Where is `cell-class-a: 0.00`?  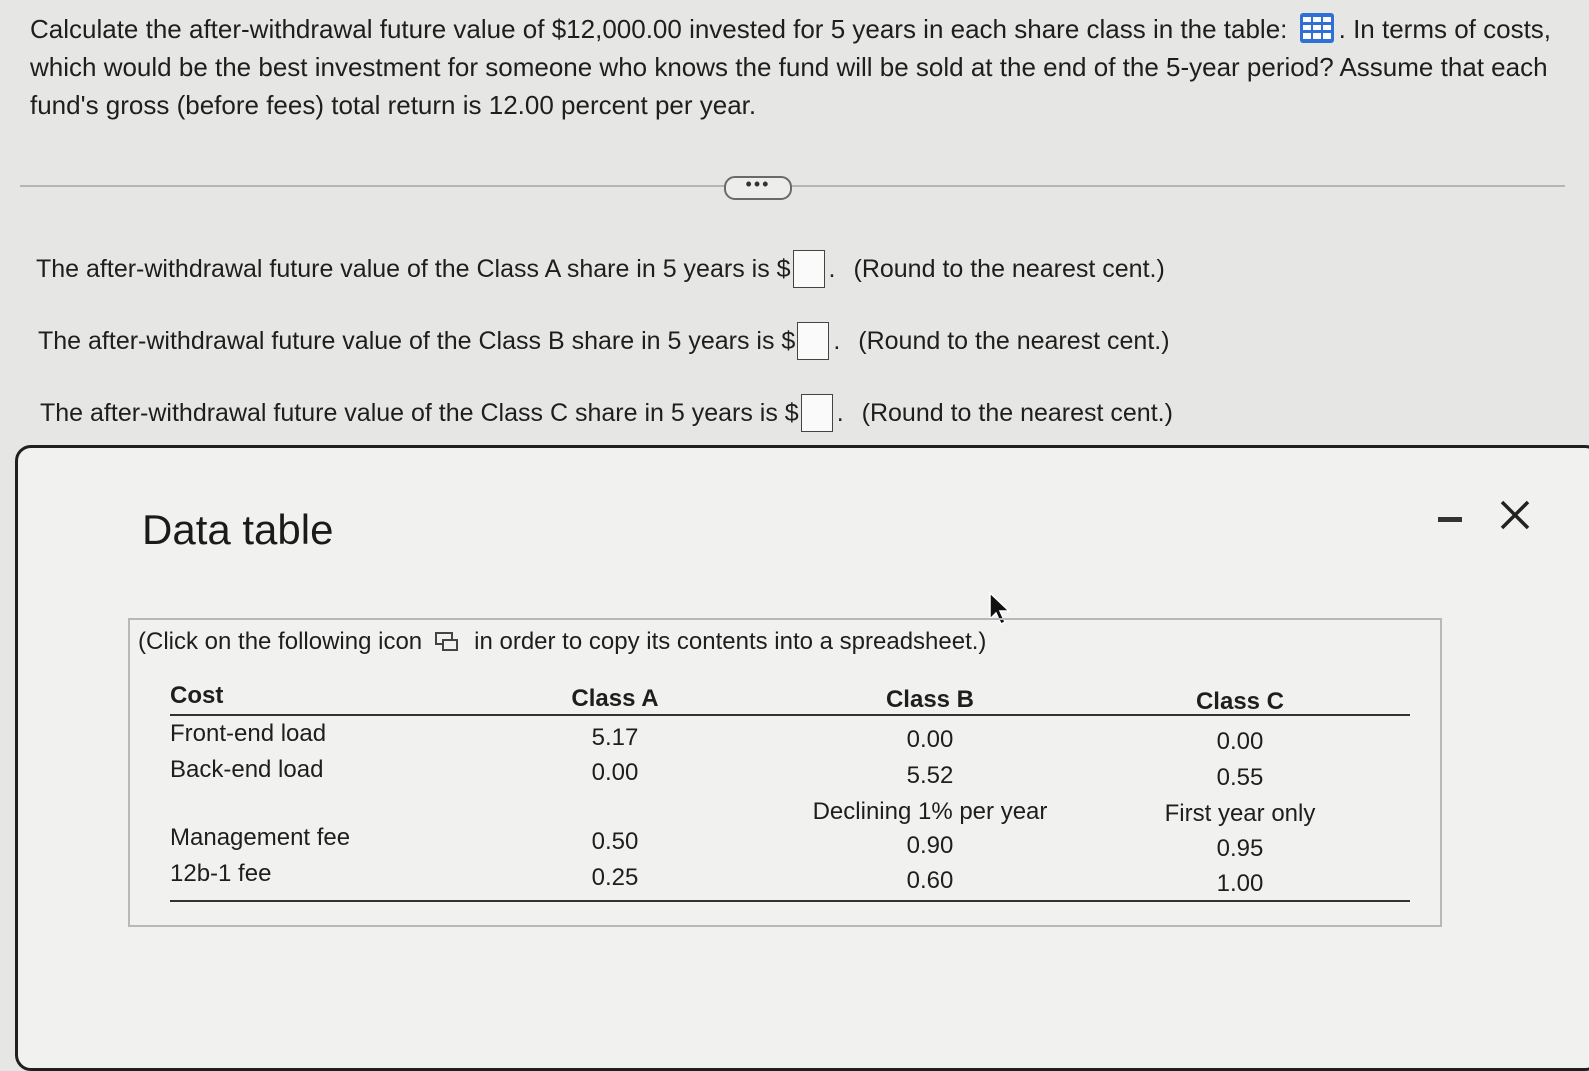 cell-class-a: 0.00 is located at coordinates (615, 772).